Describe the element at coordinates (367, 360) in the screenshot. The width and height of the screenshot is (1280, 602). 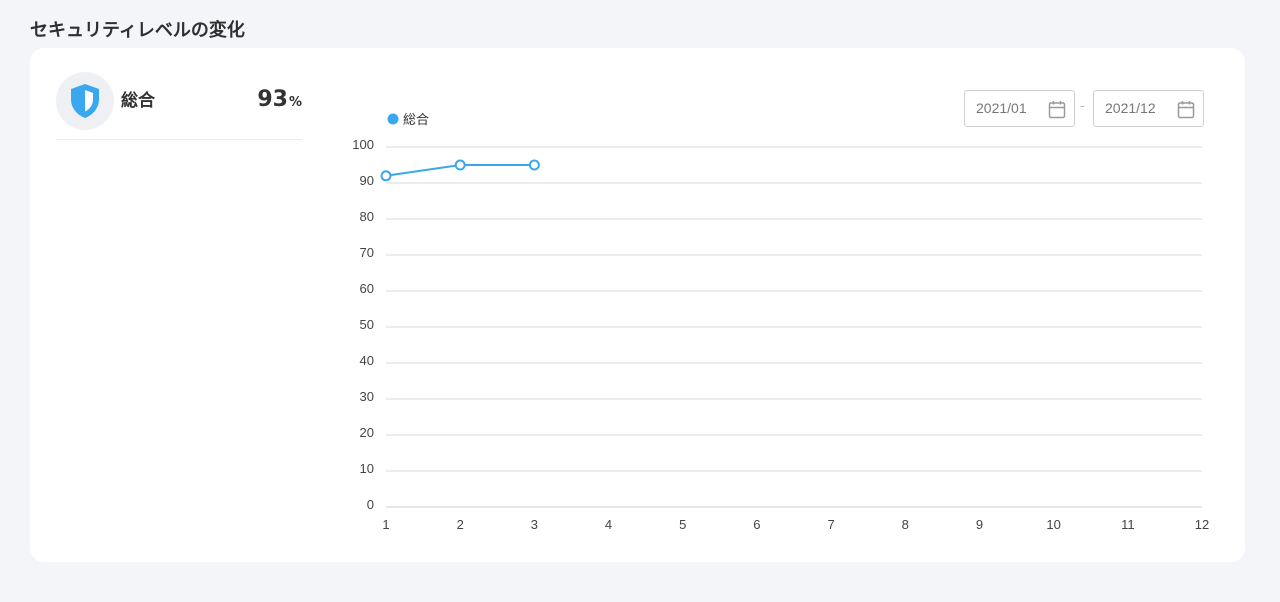
I see `y-tick-label: 40` at that location.